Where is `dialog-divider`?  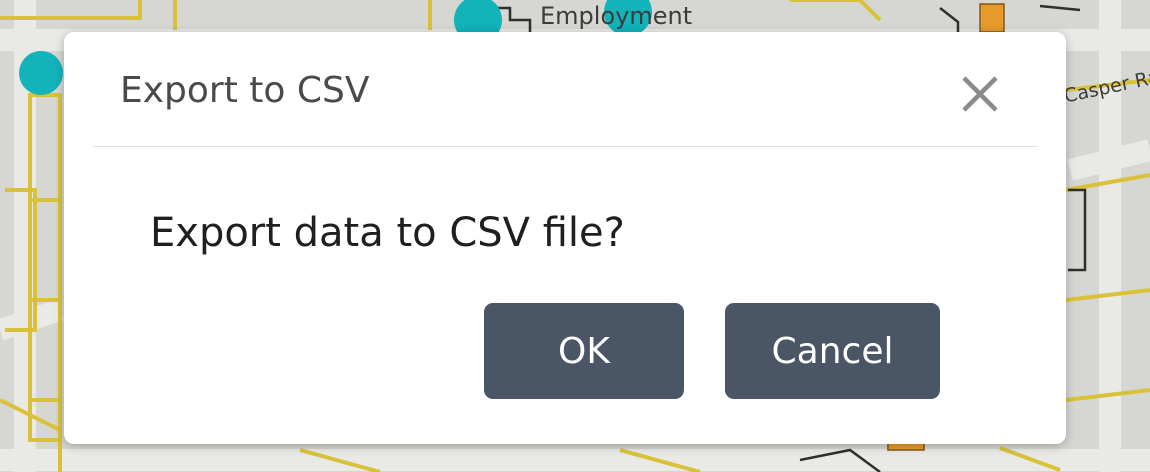 dialog-divider is located at coordinates (565, 146).